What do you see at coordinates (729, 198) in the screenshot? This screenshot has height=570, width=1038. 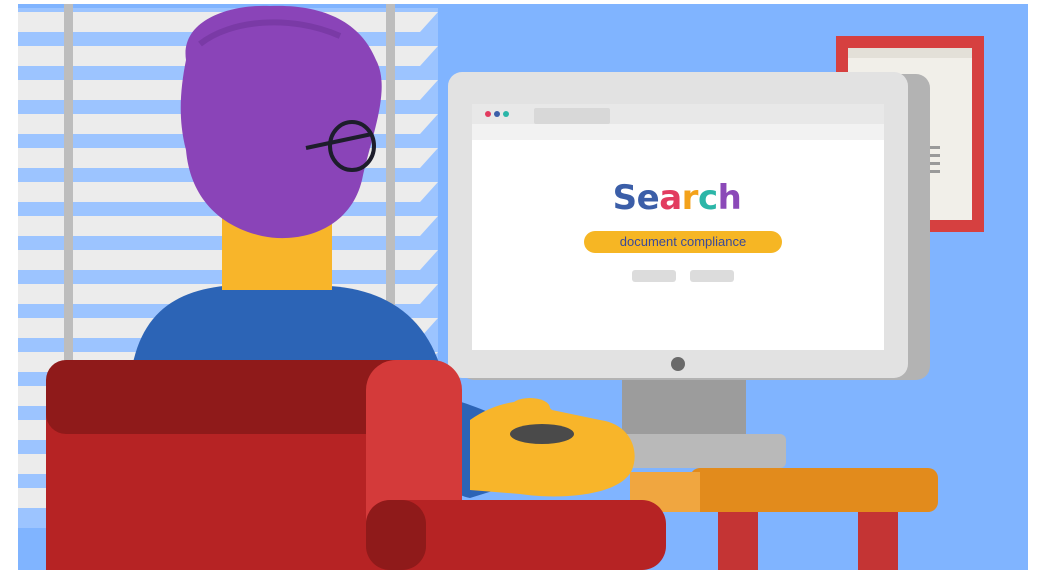 I see `search-title-letter: h` at bounding box center [729, 198].